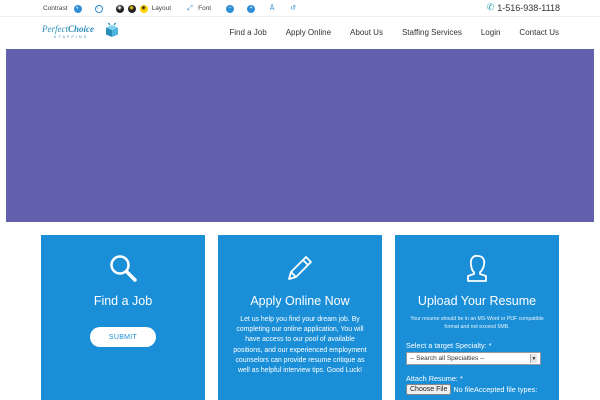  Describe the element at coordinates (528, 7) in the screenshot. I see `phone-number: 1-516-938-1118` at that location.